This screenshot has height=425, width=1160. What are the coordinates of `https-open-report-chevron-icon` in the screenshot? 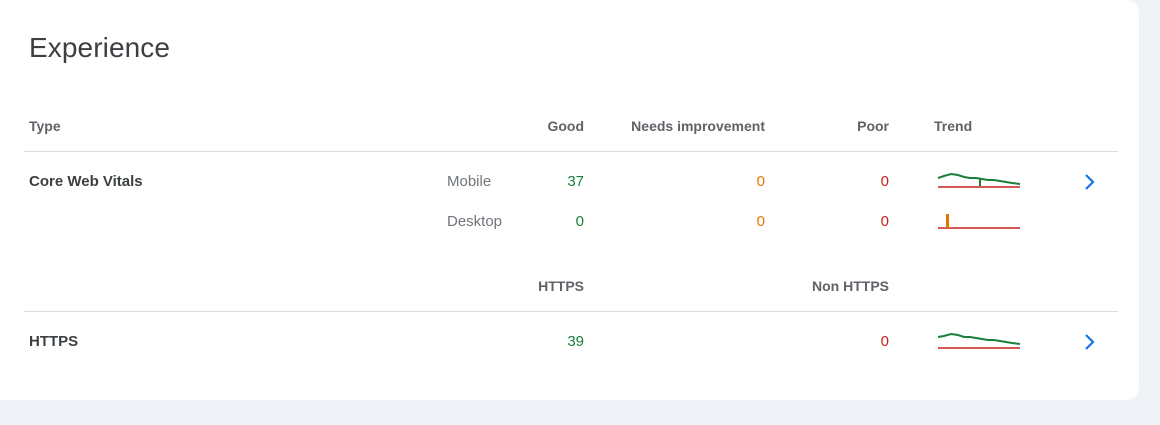 It's located at (1089, 342).